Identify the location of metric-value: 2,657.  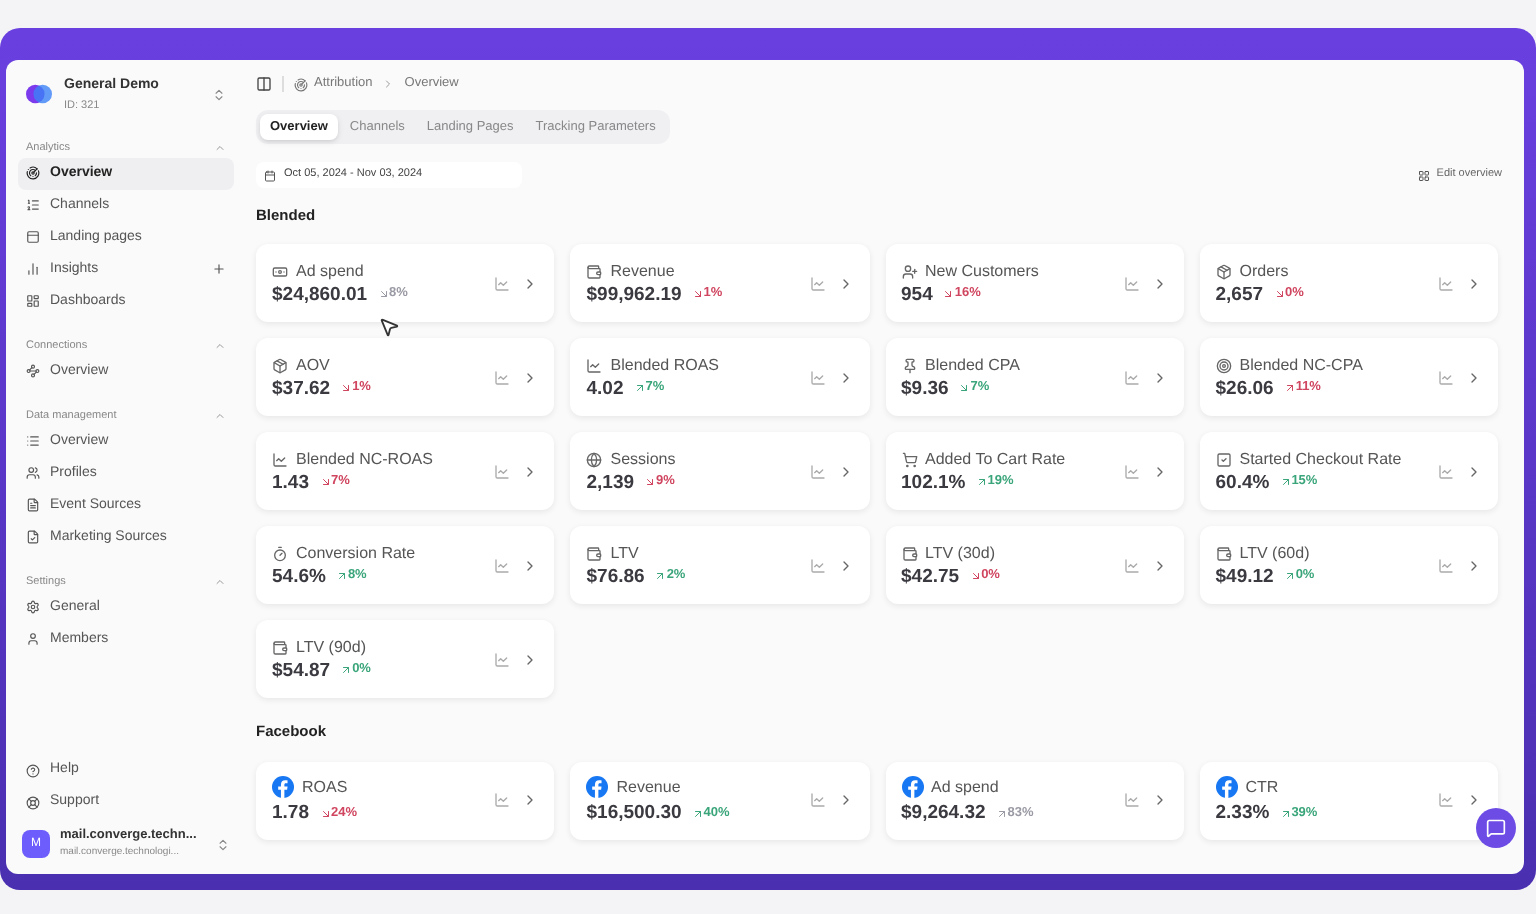
(1239, 294).